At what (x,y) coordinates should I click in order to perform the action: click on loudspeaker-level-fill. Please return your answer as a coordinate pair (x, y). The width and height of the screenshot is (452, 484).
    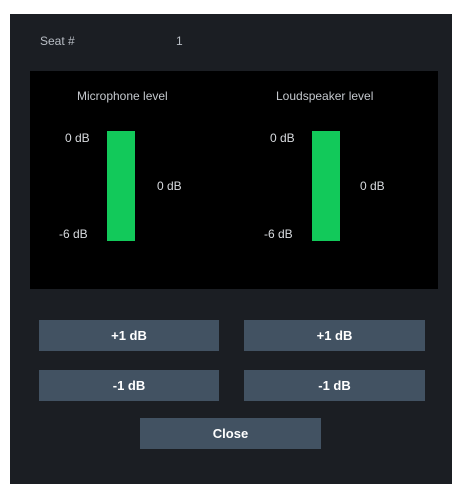
    Looking at the image, I should click on (326, 186).